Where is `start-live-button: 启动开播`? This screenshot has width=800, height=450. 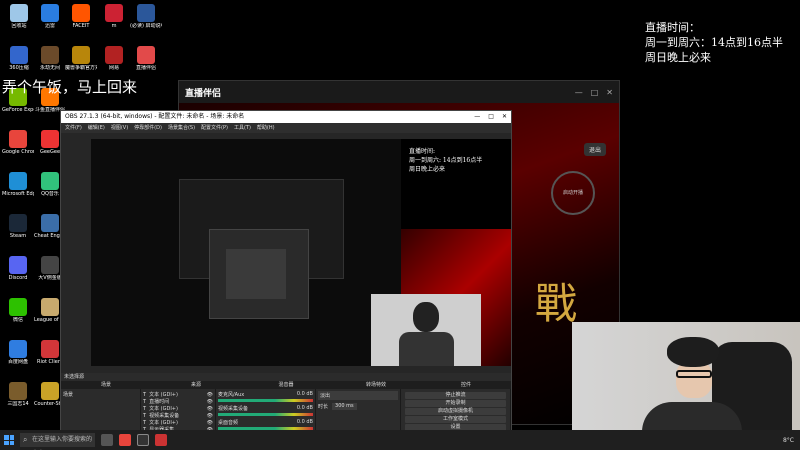 start-live-button: 启动开播 is located at coordinates (573, 193).